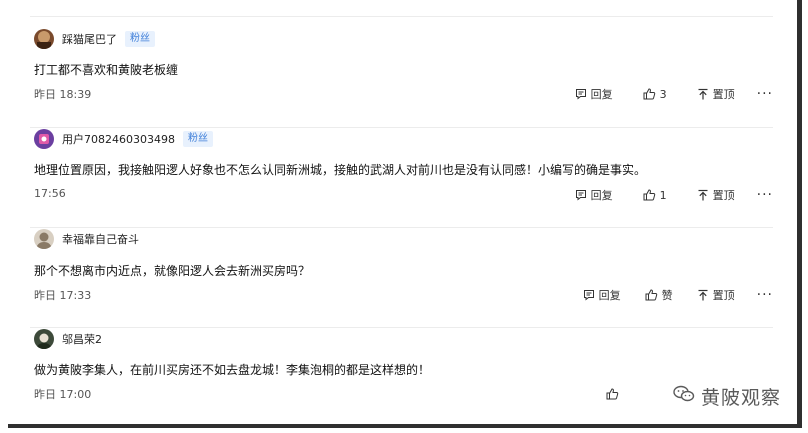 This screenshot has width=808, height=433. What do you see at coordinates (232, 370) in the screenshot?
I see `comment-text: 做为黄陂李集人，在前川买房还不如去盘龙城！李集泡桐的都是这样想的！` at bounding box center [232, 370].